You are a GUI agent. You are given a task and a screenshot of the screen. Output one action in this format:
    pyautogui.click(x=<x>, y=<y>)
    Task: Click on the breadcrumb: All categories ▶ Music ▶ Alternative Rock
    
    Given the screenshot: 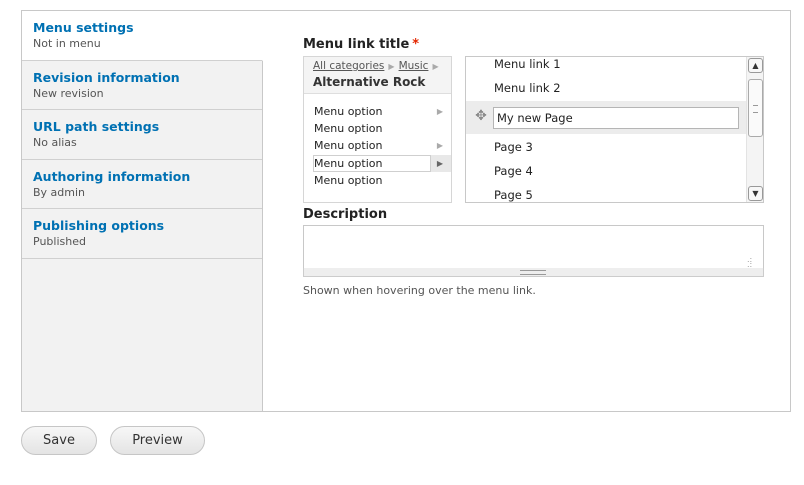 What is the action you would take?
    pyautogui.click(x=377, y=75)
    